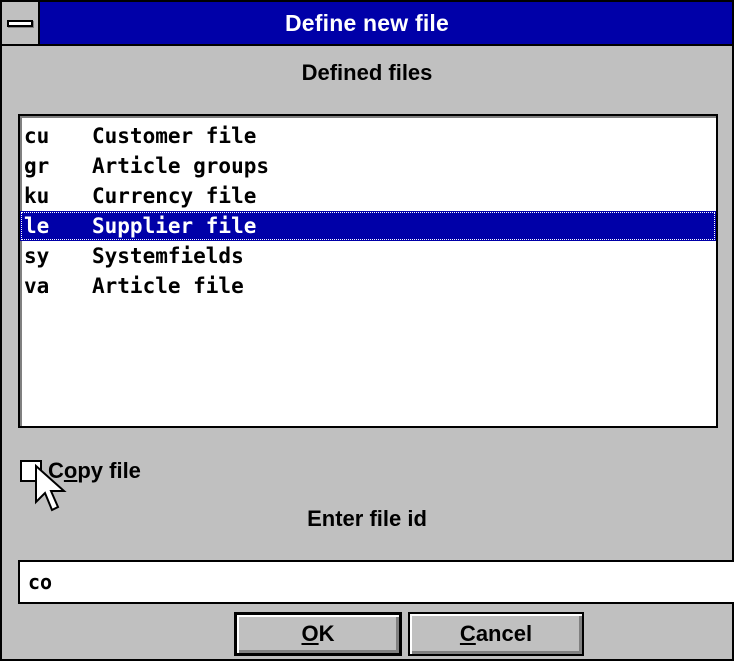 Image resolution: width=734 pixels, height=661 pixels. Describe the element at coordinates (94, 470) in the screenshot. I see `copy-file-label: Copy file` at that location.